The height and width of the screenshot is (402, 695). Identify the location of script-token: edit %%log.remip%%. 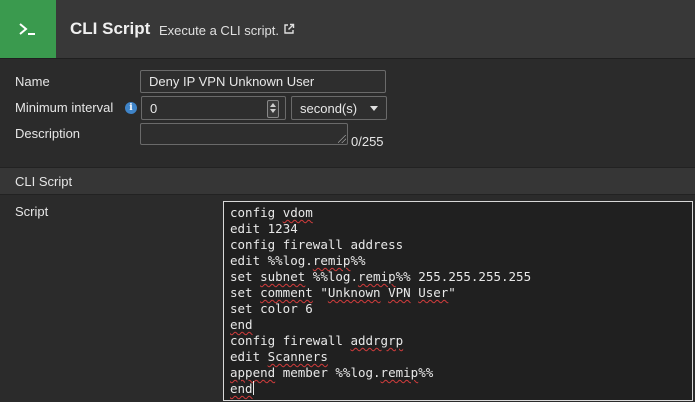
(298, 260).